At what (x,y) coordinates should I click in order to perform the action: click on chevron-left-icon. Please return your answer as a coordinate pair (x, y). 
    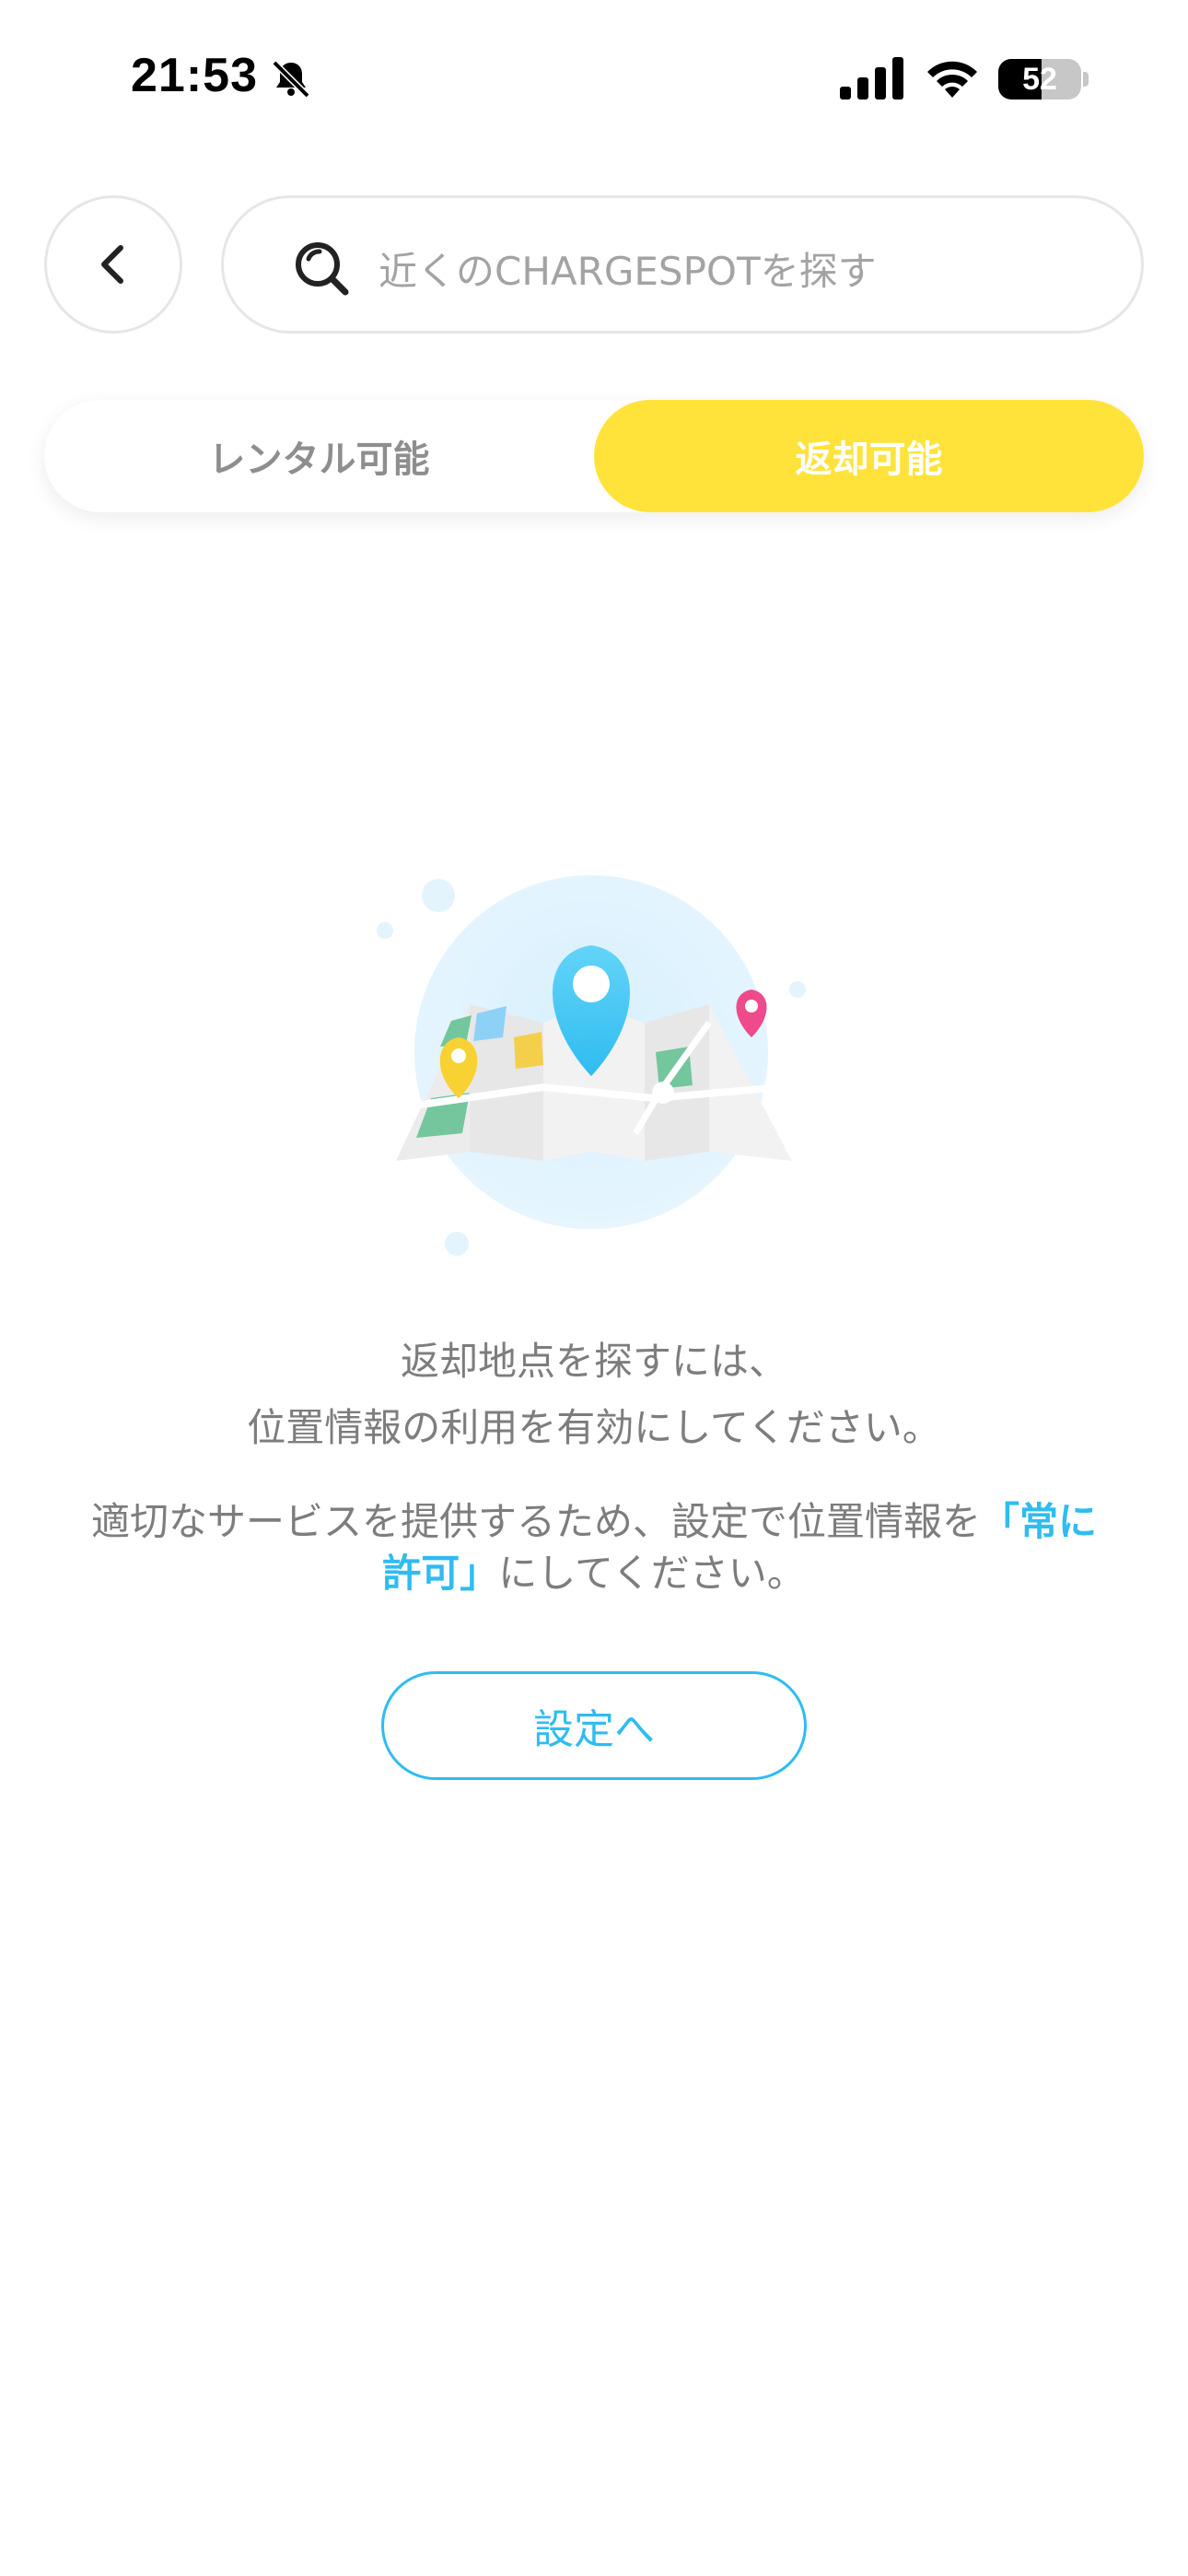
    Looking at the image, I should click on (112, 264).